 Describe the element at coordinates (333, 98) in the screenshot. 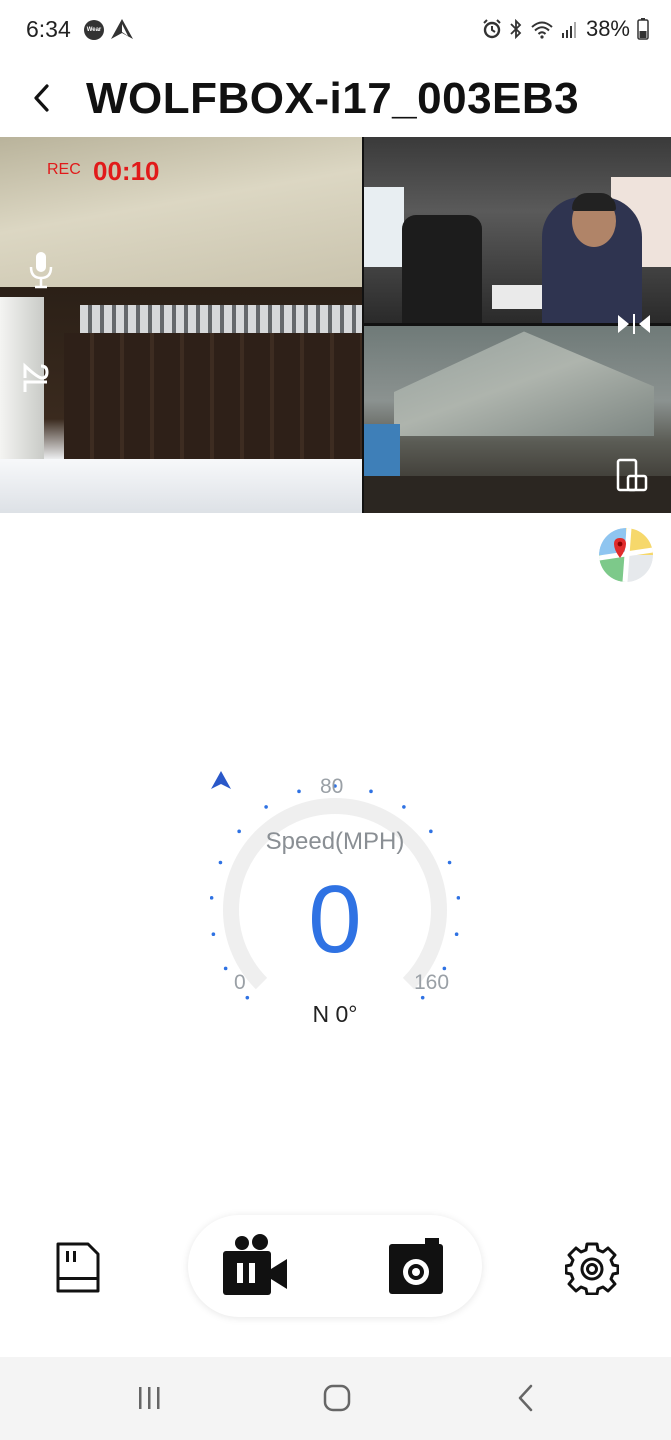

I see `page-title: WOLFBOX-i17_003EB3` at that location.